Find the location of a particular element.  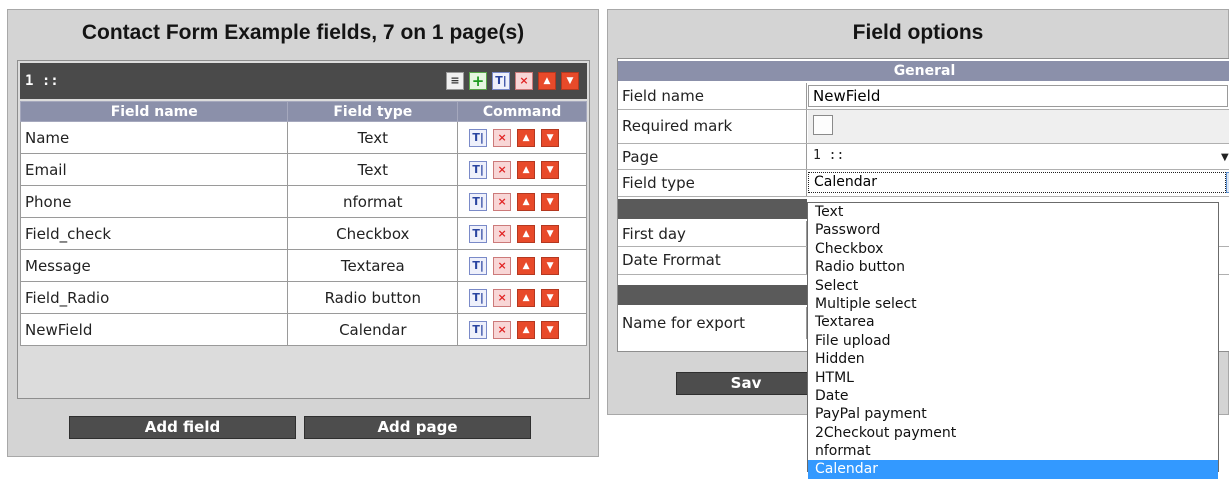

field-name-input: NewField is located at coordinates (1018, 96).